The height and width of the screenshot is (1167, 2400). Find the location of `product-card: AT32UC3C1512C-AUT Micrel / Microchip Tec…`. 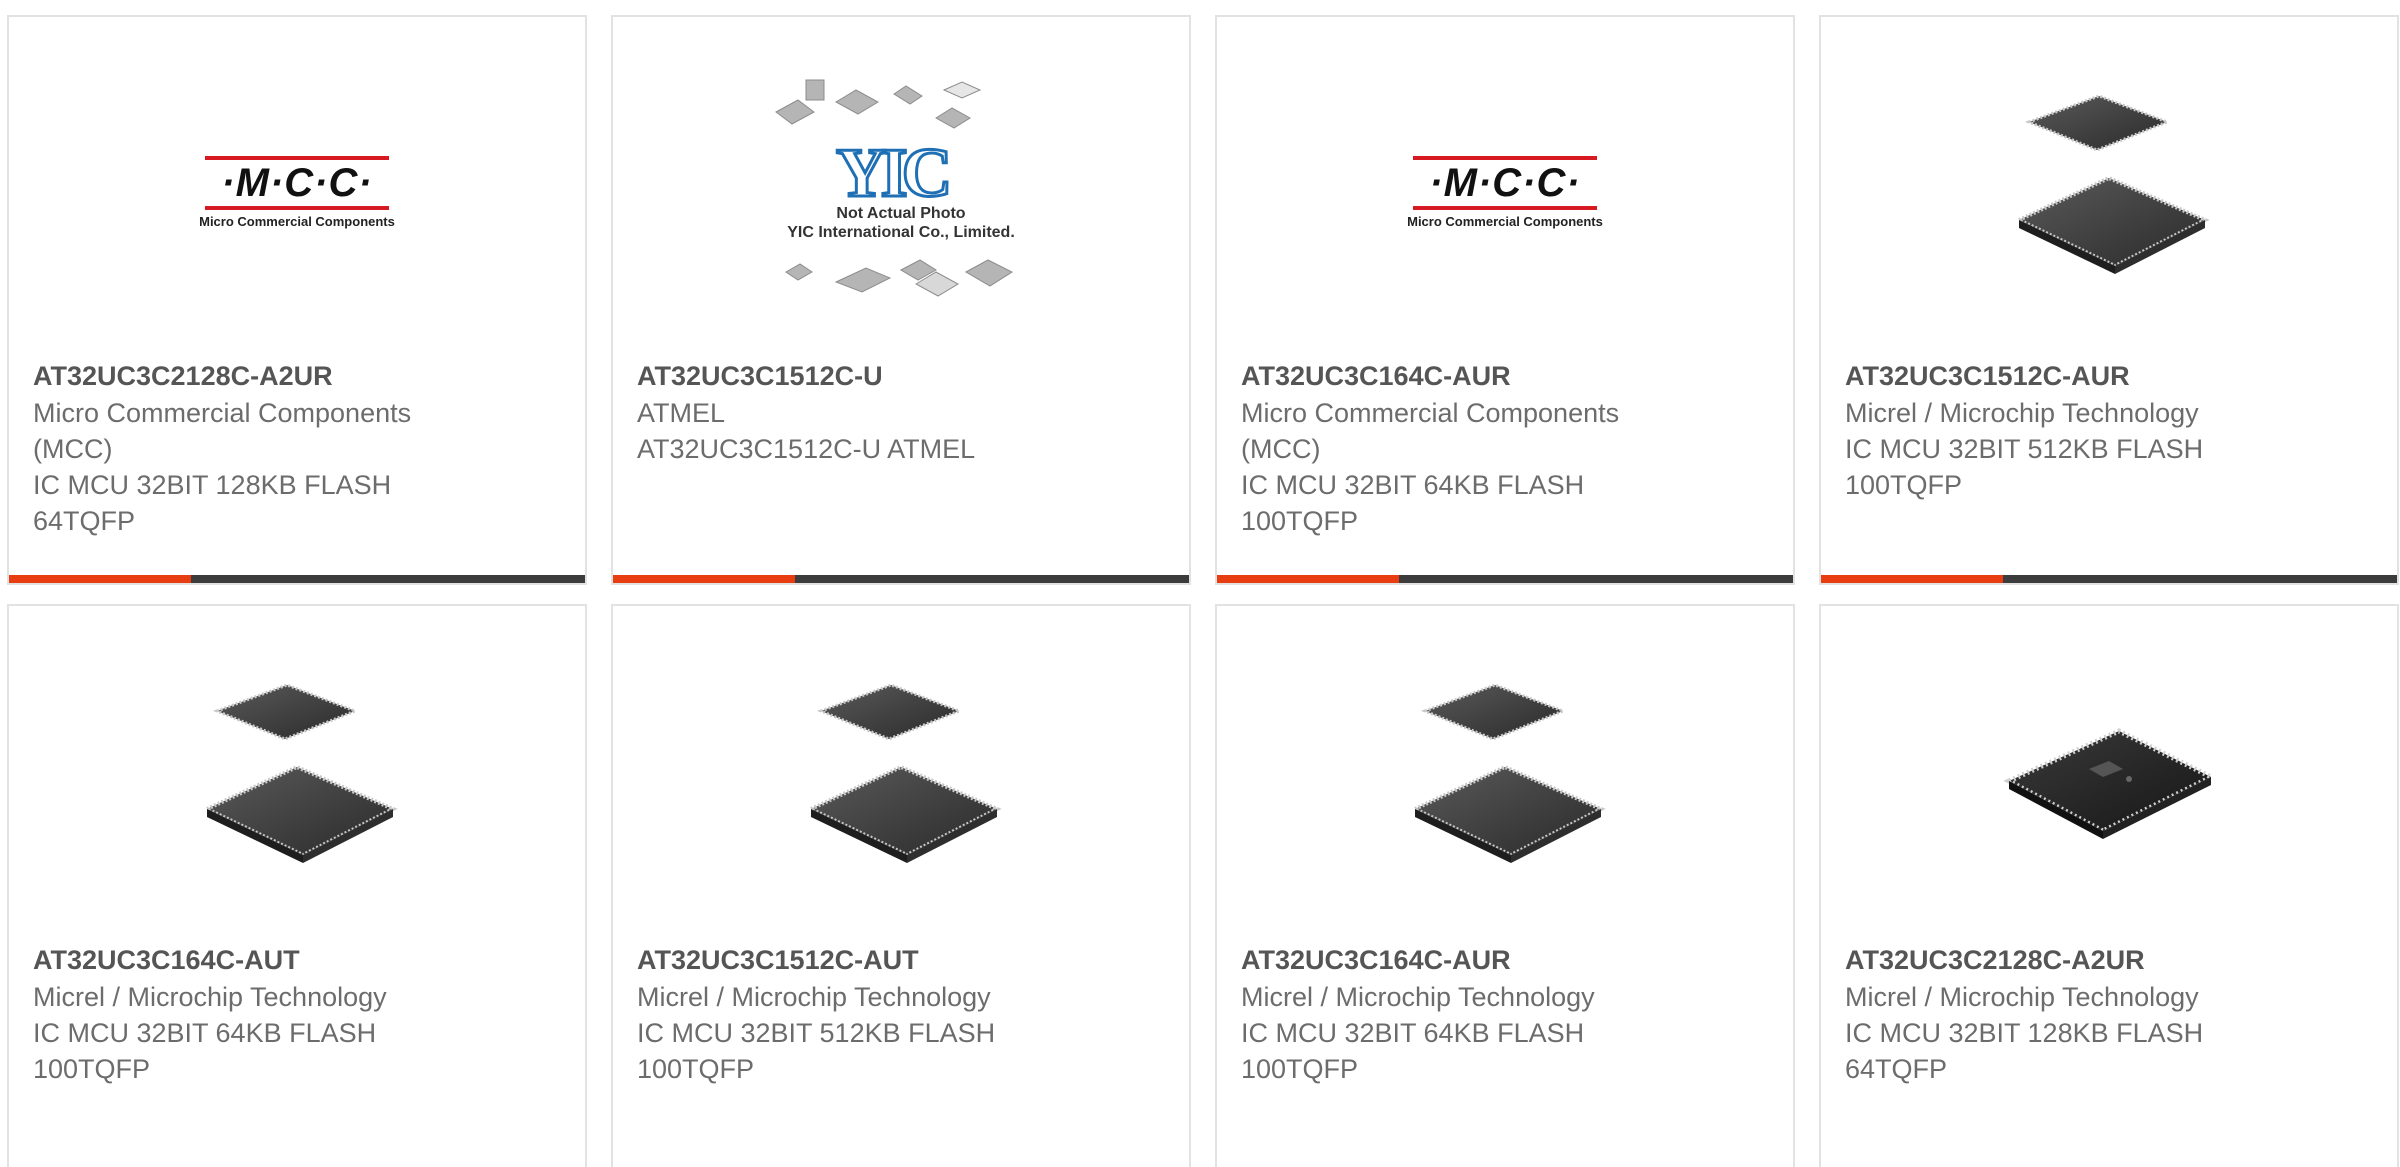

product-card: AT32UC3C1512C-AUT Micrel / Microchip Tec… is located at coordinates (901, 885).